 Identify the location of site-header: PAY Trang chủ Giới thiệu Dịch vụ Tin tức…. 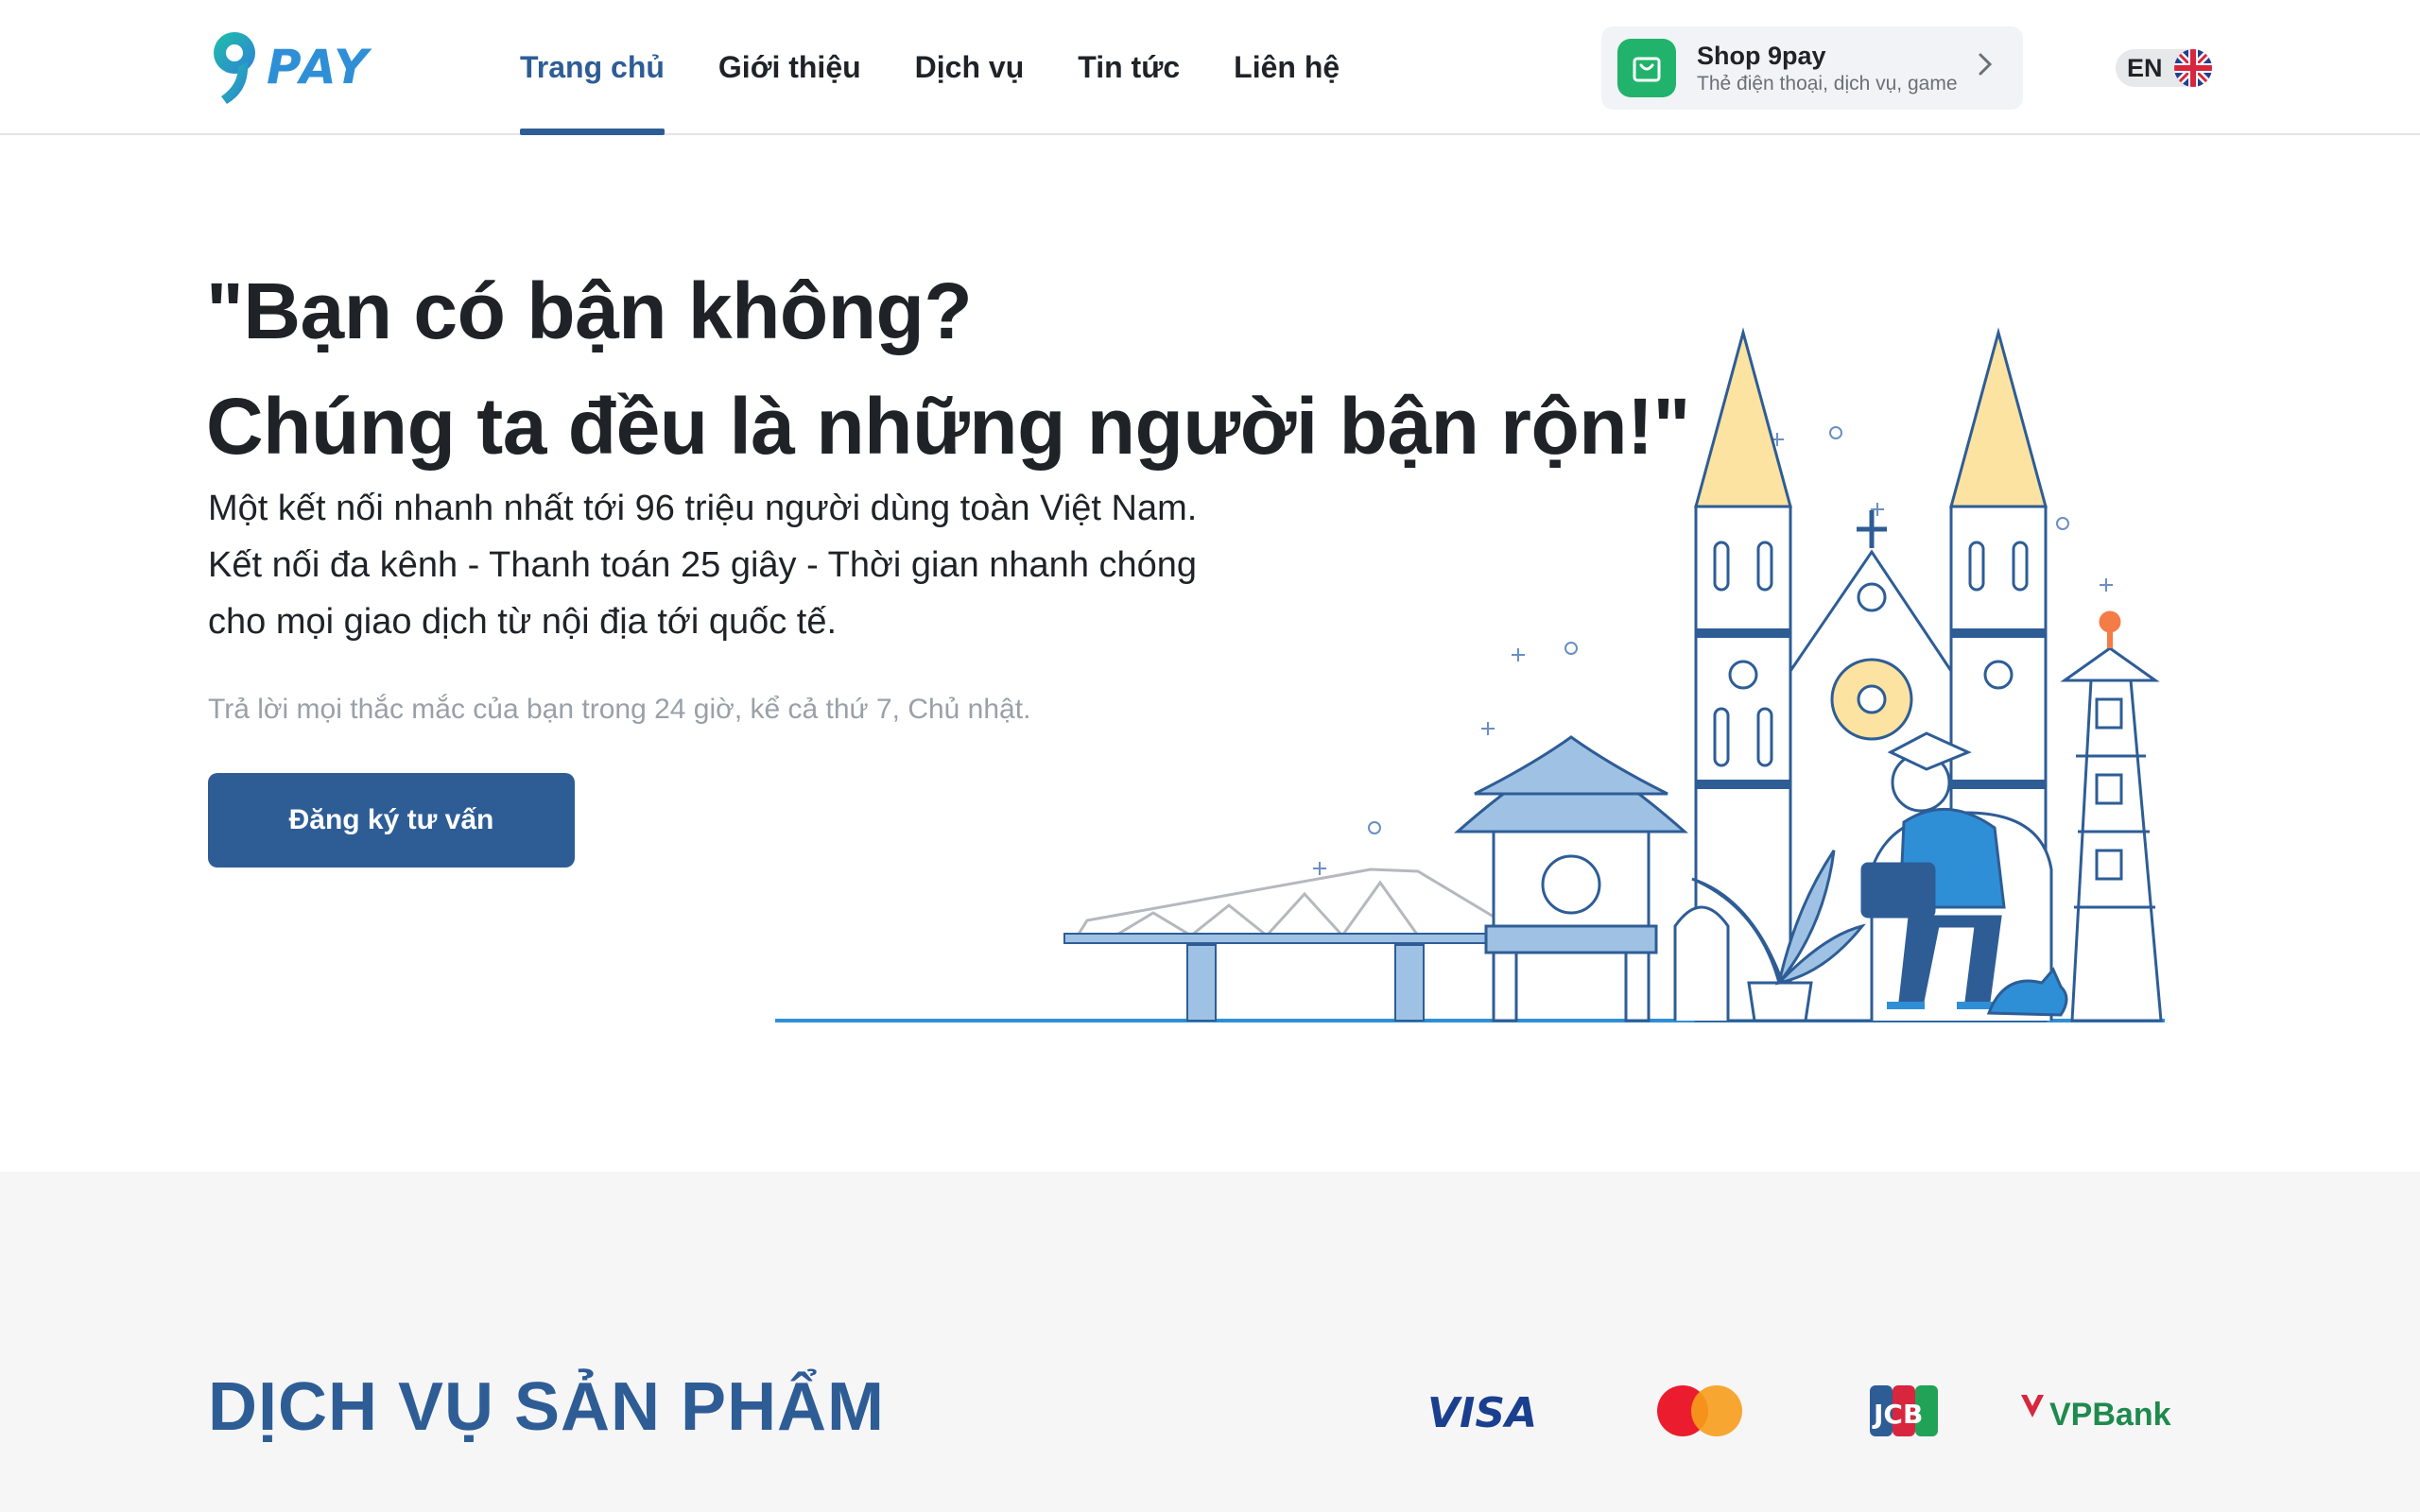
(1210, 67).